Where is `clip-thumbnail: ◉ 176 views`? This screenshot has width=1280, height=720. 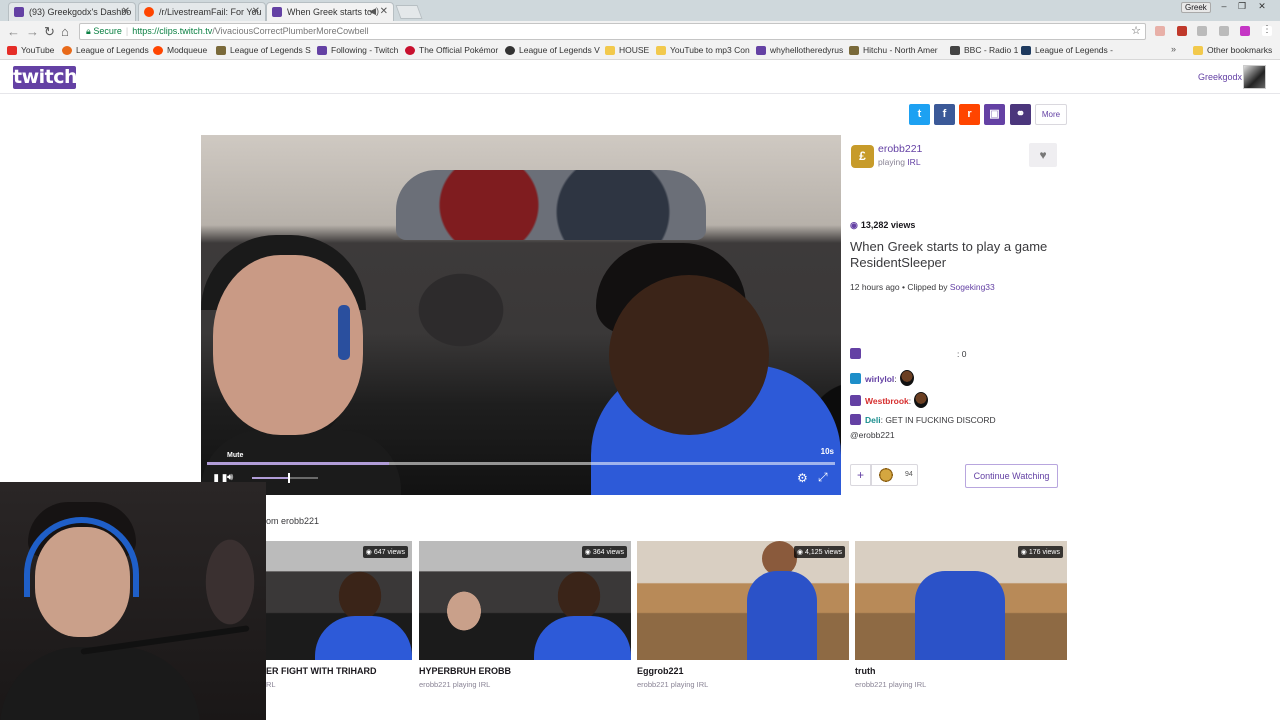
clip-thumbnail: ◉ 176 views is located at coordinates (961, 600).